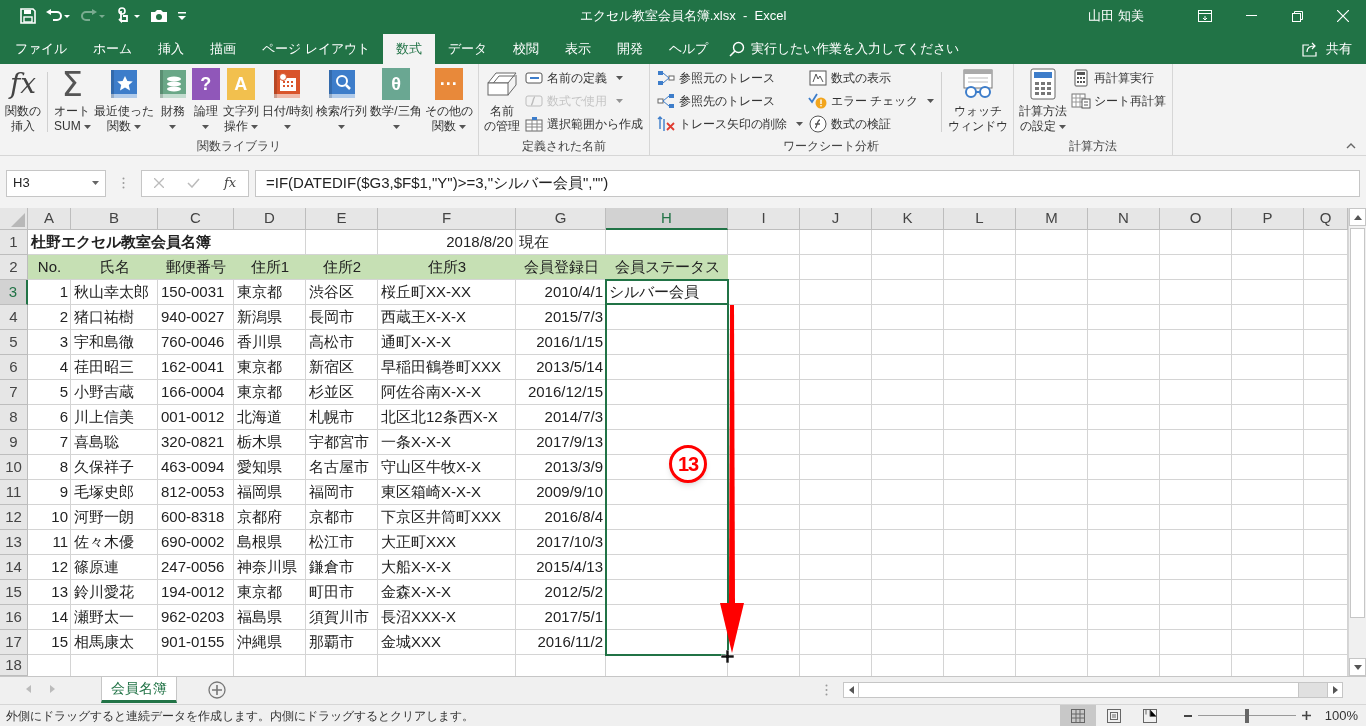 Image resolution: width=1366 pixels, height=728 pixels. What do you see at coordinates (1357, 217) in the screenshot?
I see `scroll-up-icon` at bounding box center [1357, 217].